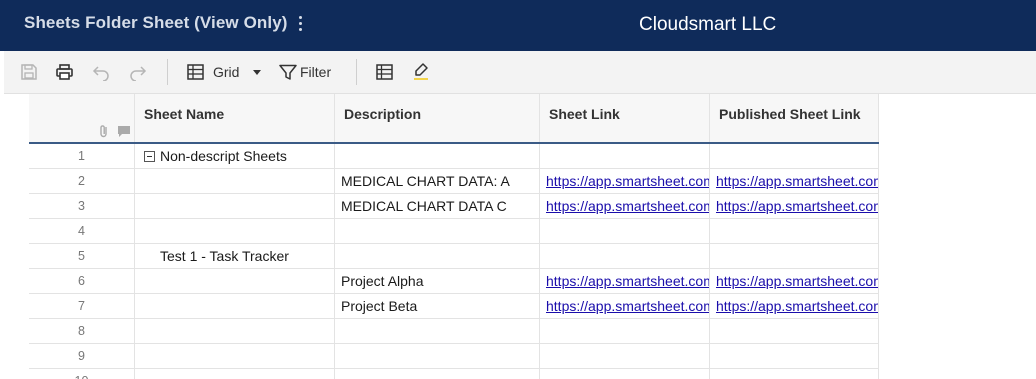  Describe the element at coordinates (184, 114) in the screenshot. I see `column-header-label: Sheet Name` at that location.